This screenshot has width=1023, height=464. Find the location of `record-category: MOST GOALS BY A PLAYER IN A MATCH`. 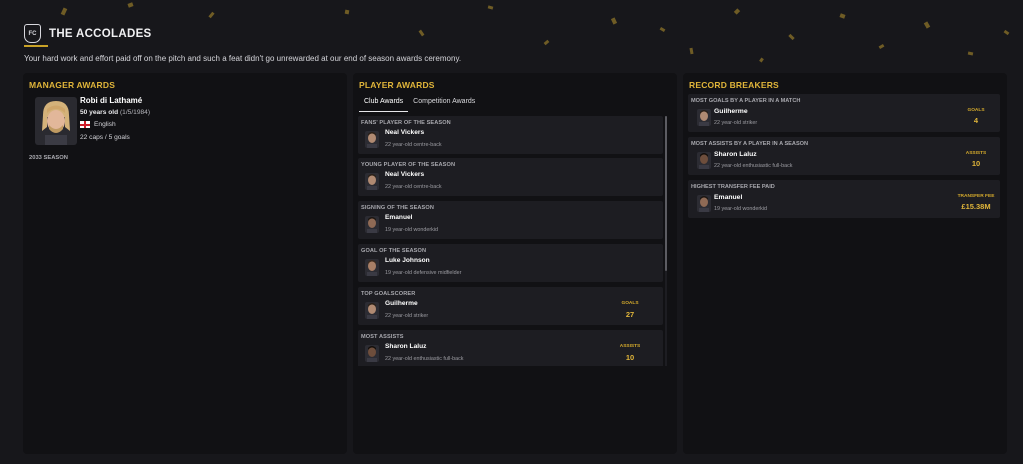

record-category: MOST GOALS BY A PLAYER IN A MATCH is located at coordinates (746, 101).